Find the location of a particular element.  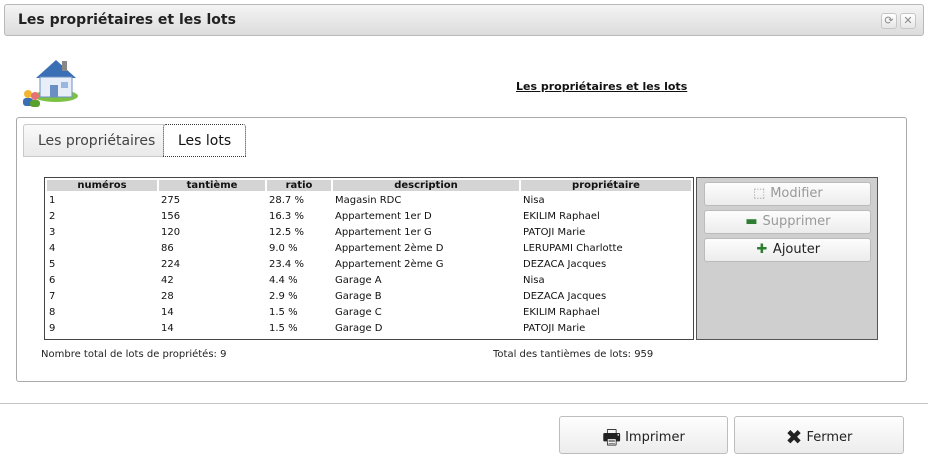

table-cell: 120 is located at coordinates (171, 232).